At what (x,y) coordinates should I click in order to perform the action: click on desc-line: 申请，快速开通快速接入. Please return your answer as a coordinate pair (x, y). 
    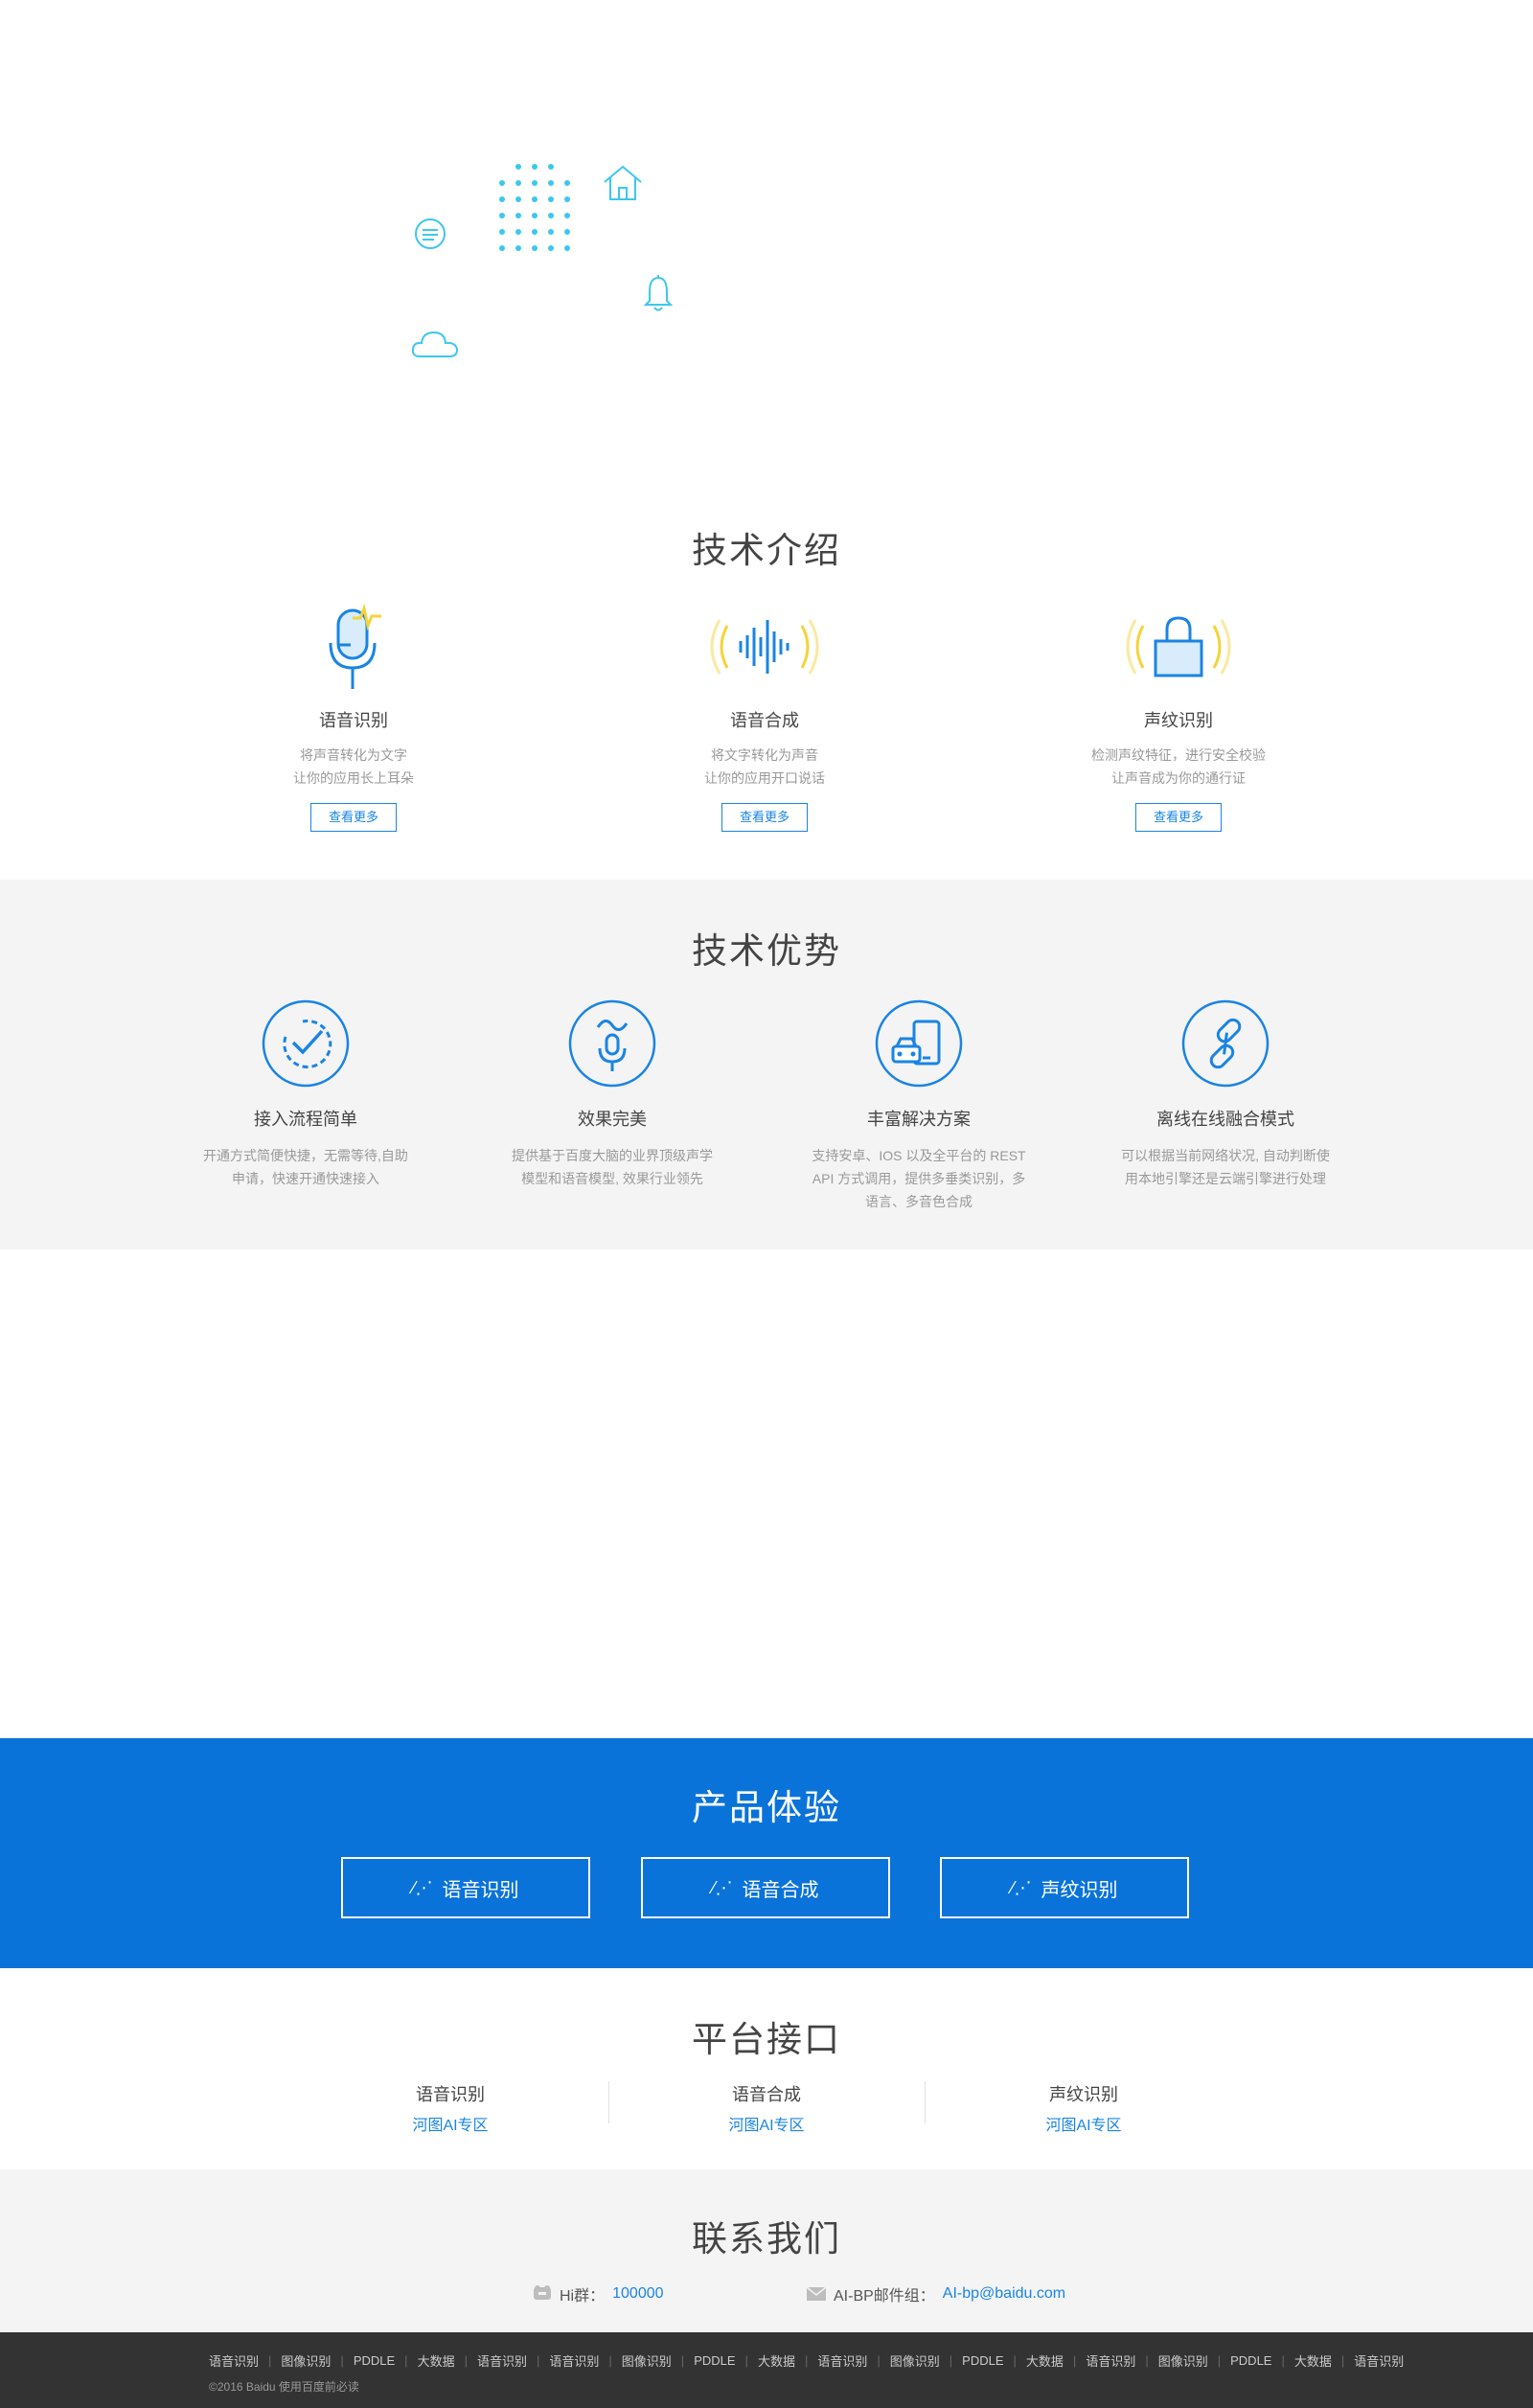
    Looking at the image, I should click on (305, 1178).